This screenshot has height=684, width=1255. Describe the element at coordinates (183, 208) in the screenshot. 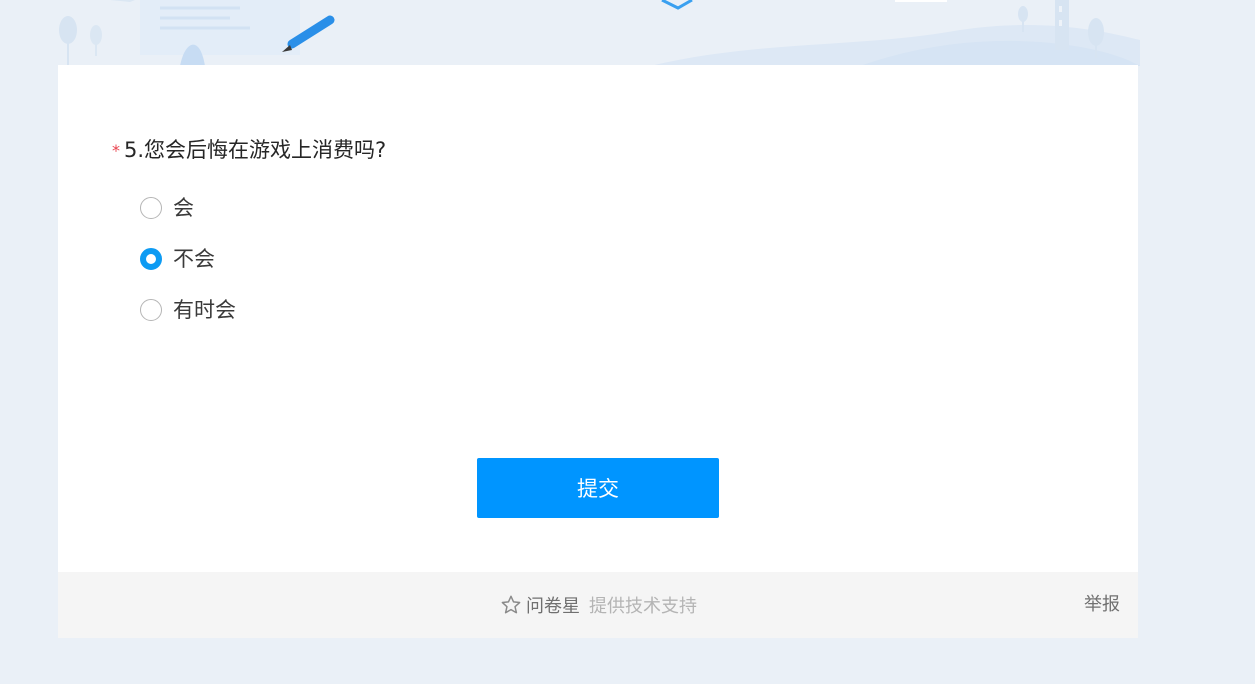

I see `option-label: 会` at that location.